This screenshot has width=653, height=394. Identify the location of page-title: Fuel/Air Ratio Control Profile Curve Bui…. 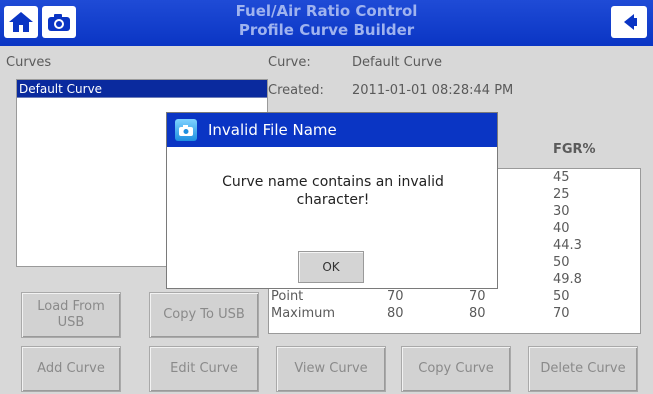
(326, 21).